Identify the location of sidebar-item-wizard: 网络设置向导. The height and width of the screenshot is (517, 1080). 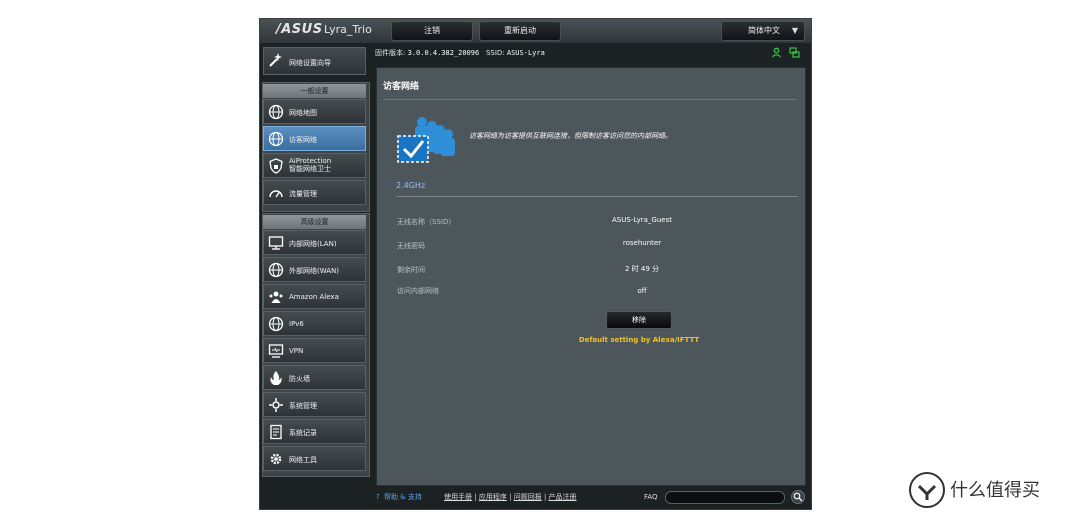
(314, 61).